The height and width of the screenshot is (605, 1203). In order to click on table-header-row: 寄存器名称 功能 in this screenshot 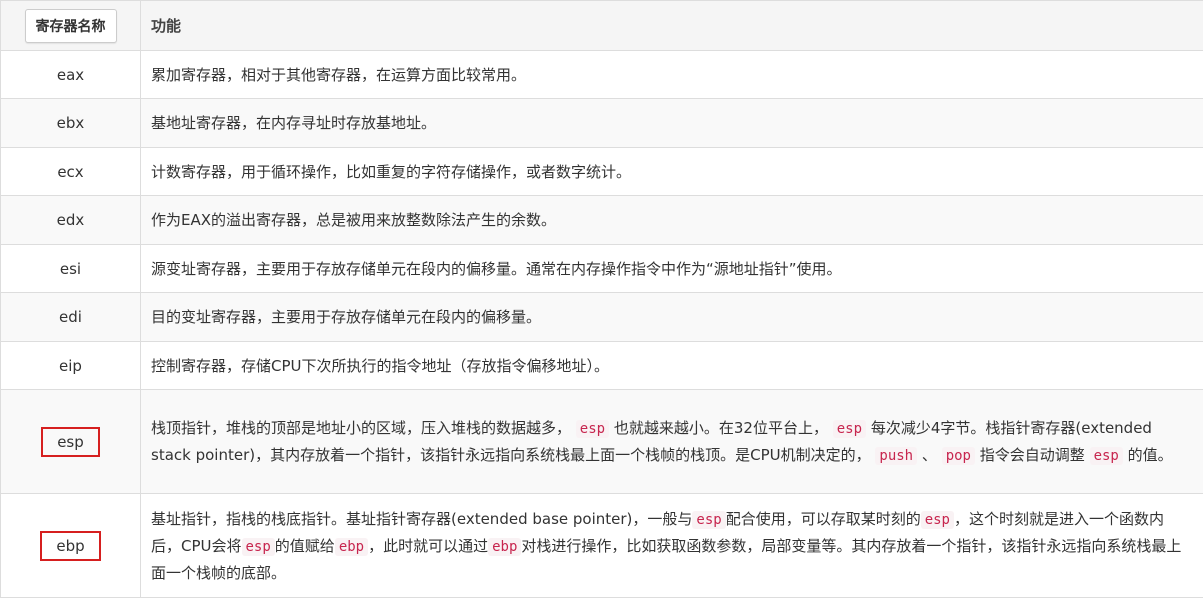, I will do `click(601, 25)`.